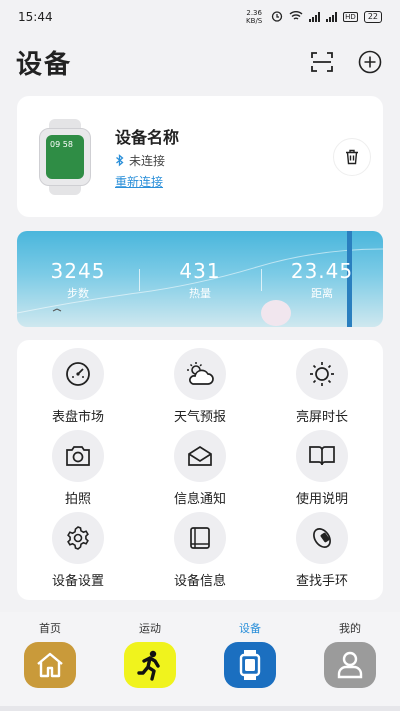 This screenshot has width=400, height=711. I want to click on feature-device-info: 设备信息, so click(200, 553).